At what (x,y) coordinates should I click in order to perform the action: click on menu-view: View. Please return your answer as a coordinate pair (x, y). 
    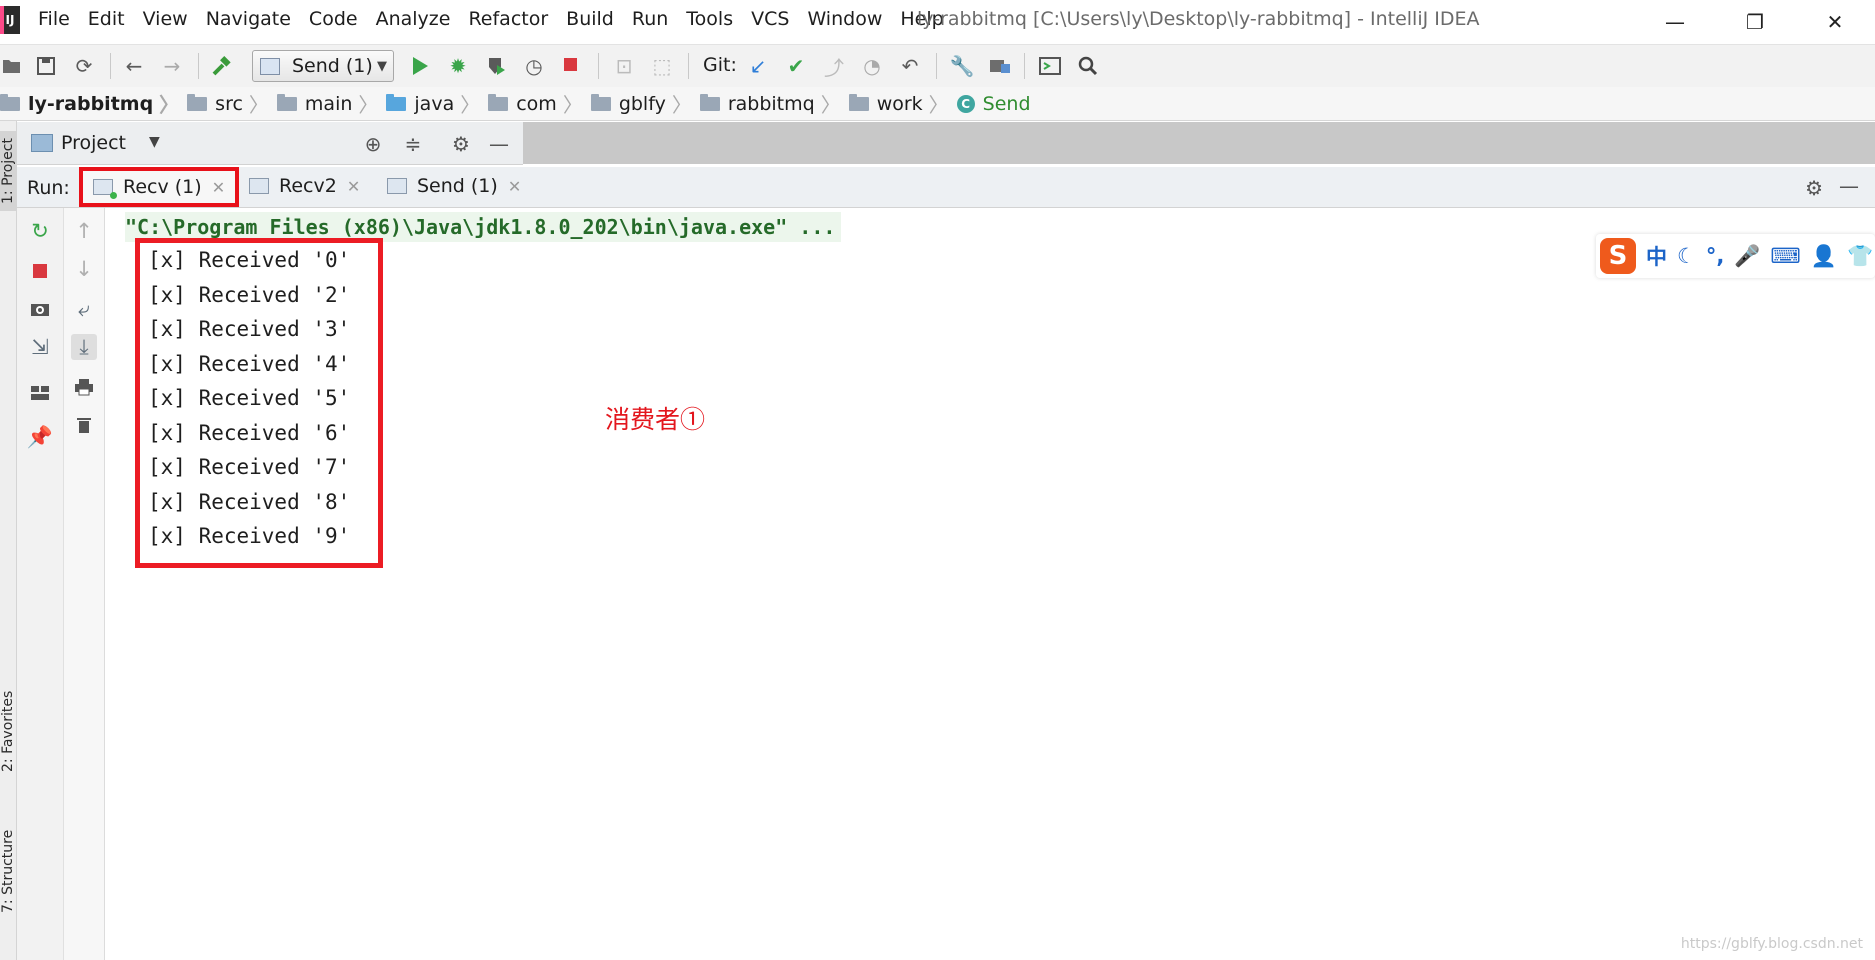
    Looking at the image, I should click on (170, 19).